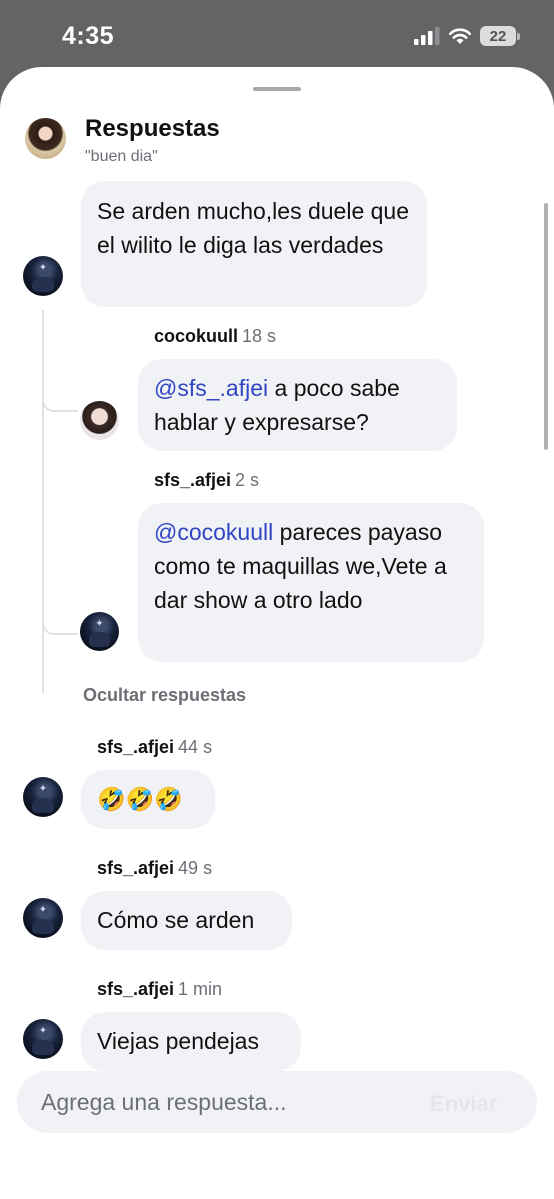  What do you see at coordinates (211, 388) in the screenshot?
I see `reply-mention: @sfs_.afjei` at bounding box center [211, 388].